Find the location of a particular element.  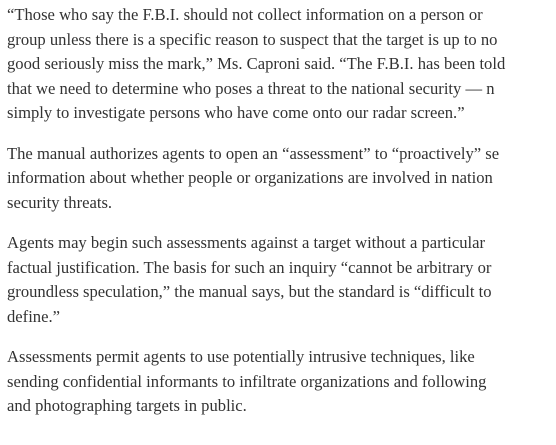

text-line: define.” is located at coordinates (33, 316).